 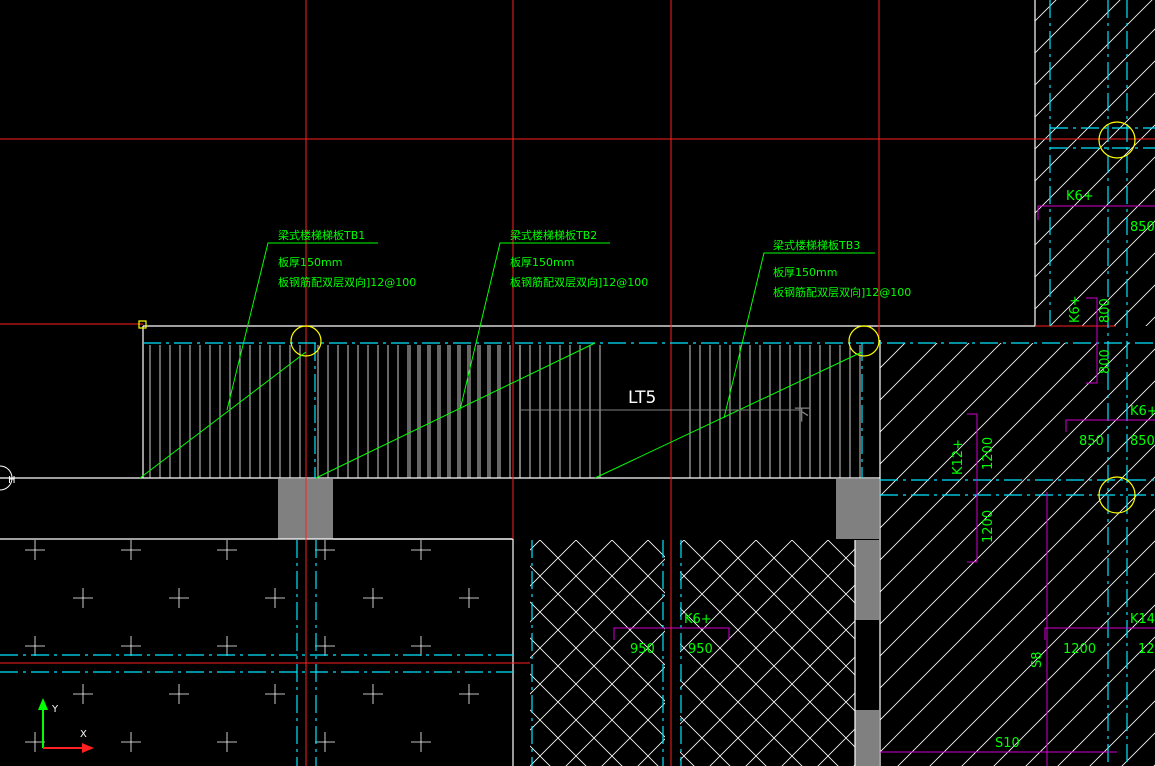 I want to click on dim-text-950-a: 950, so click(x=642, y=649).